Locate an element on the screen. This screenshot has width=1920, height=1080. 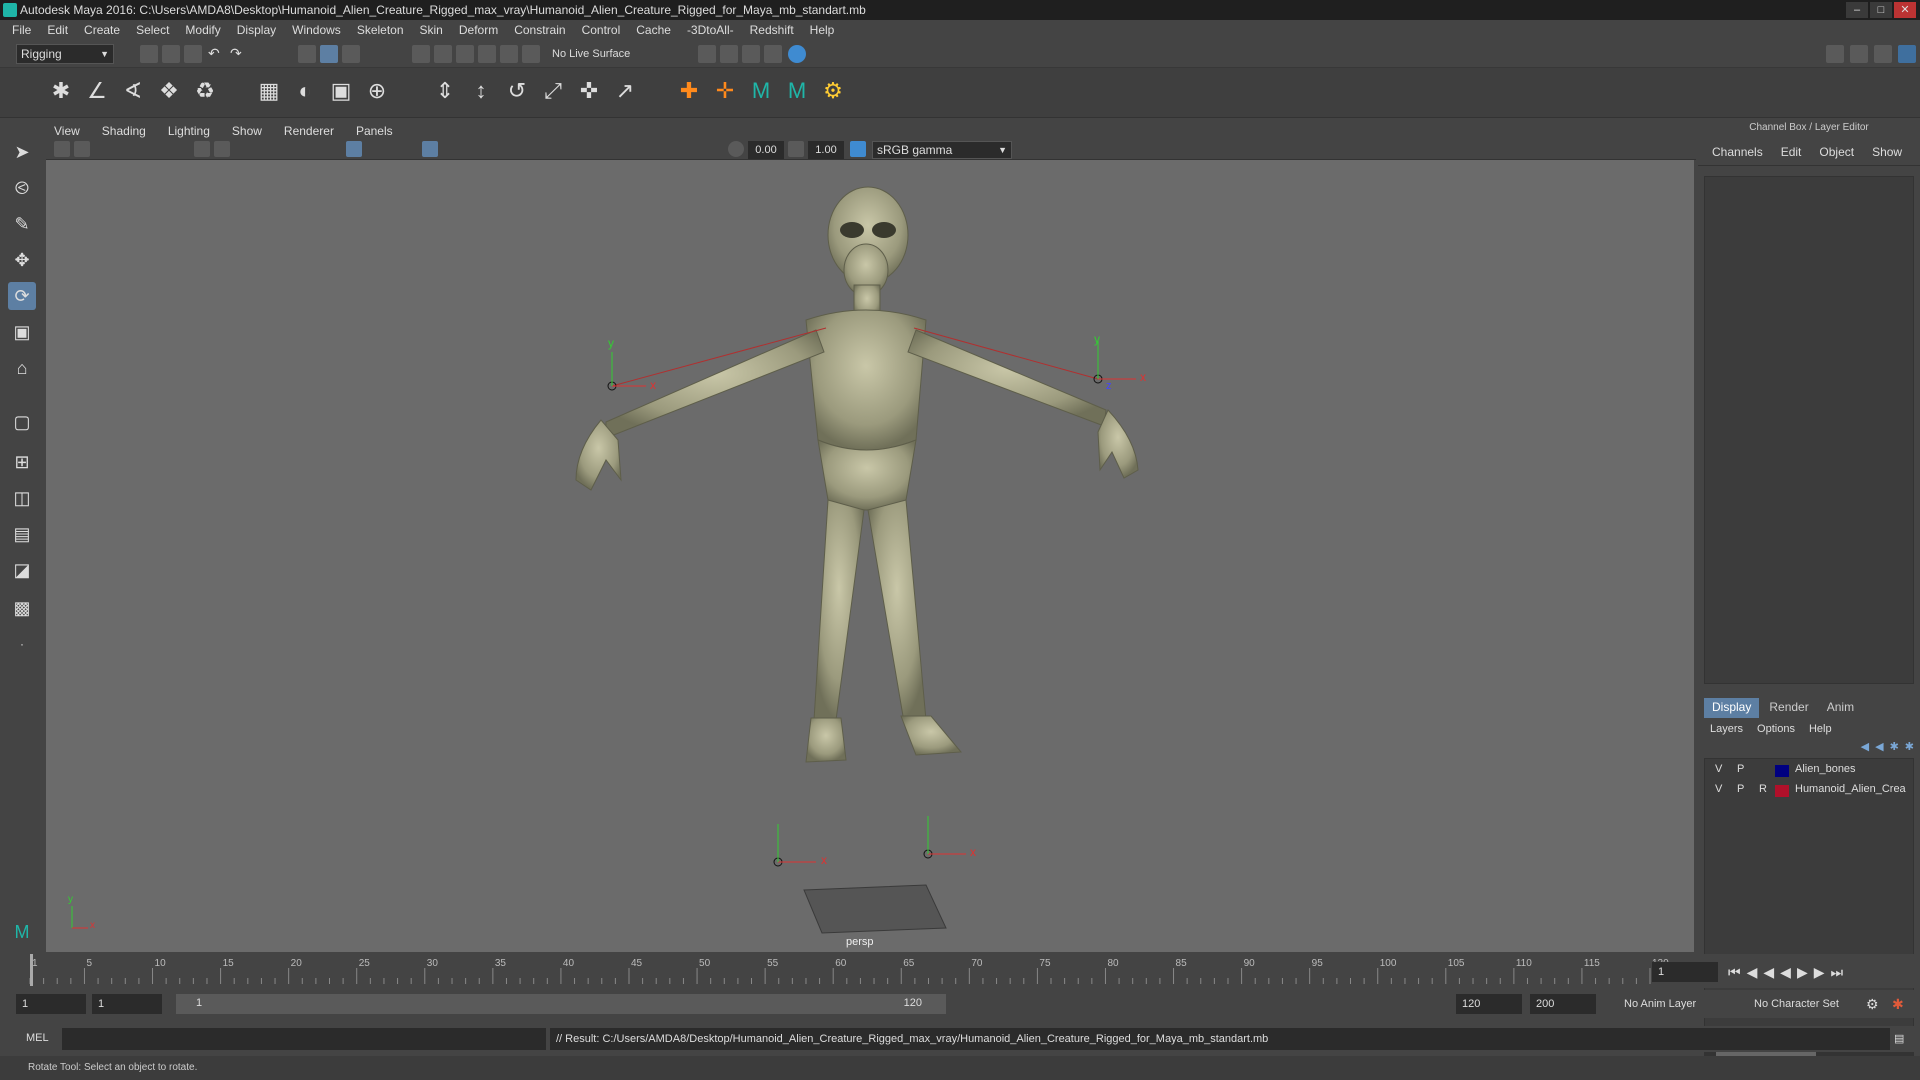
snap-surface-icon is located at coordinates (509, 54).